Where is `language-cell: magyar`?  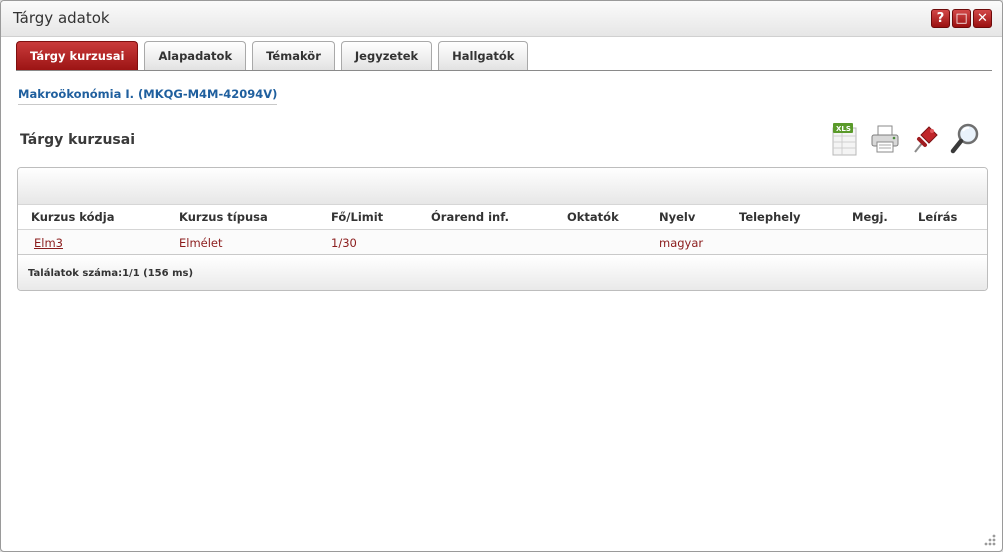 language-cell: magyar is located at coordinates (681, 243).